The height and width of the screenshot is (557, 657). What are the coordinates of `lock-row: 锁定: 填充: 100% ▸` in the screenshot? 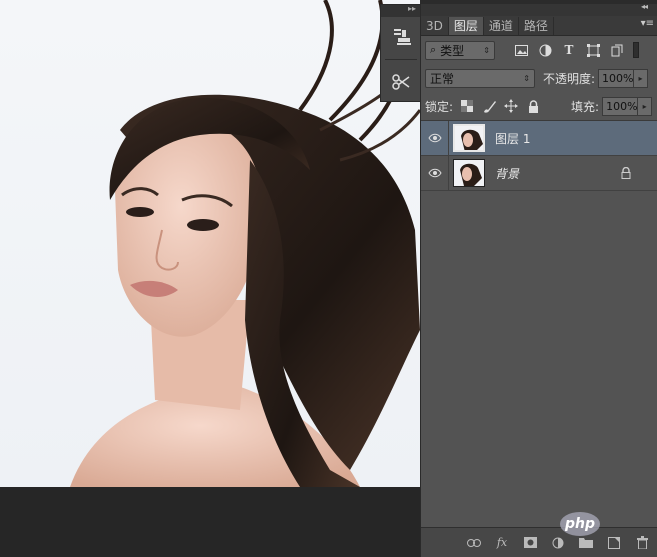 It's located at (539, 106).